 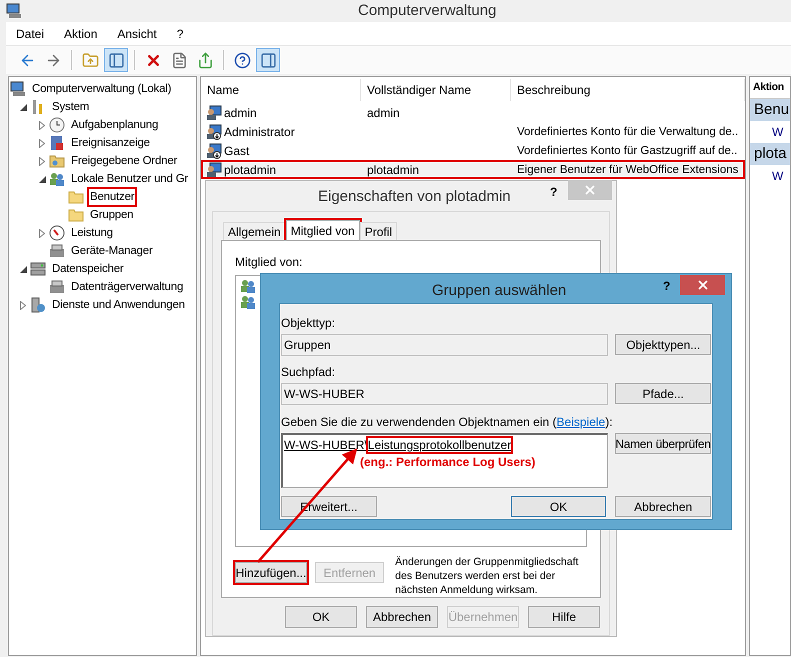 I want to click on field-label: Suchpfad:, so click(x=308, y=372).